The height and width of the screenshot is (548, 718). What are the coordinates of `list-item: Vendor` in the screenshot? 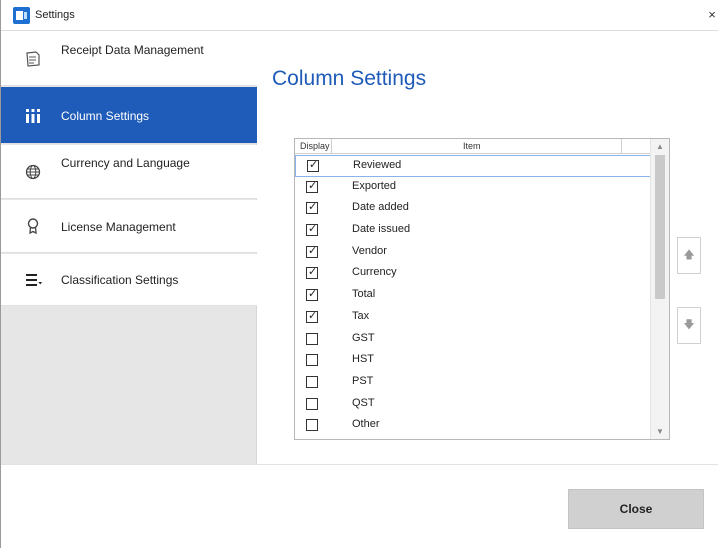 It's located at (473, 253).